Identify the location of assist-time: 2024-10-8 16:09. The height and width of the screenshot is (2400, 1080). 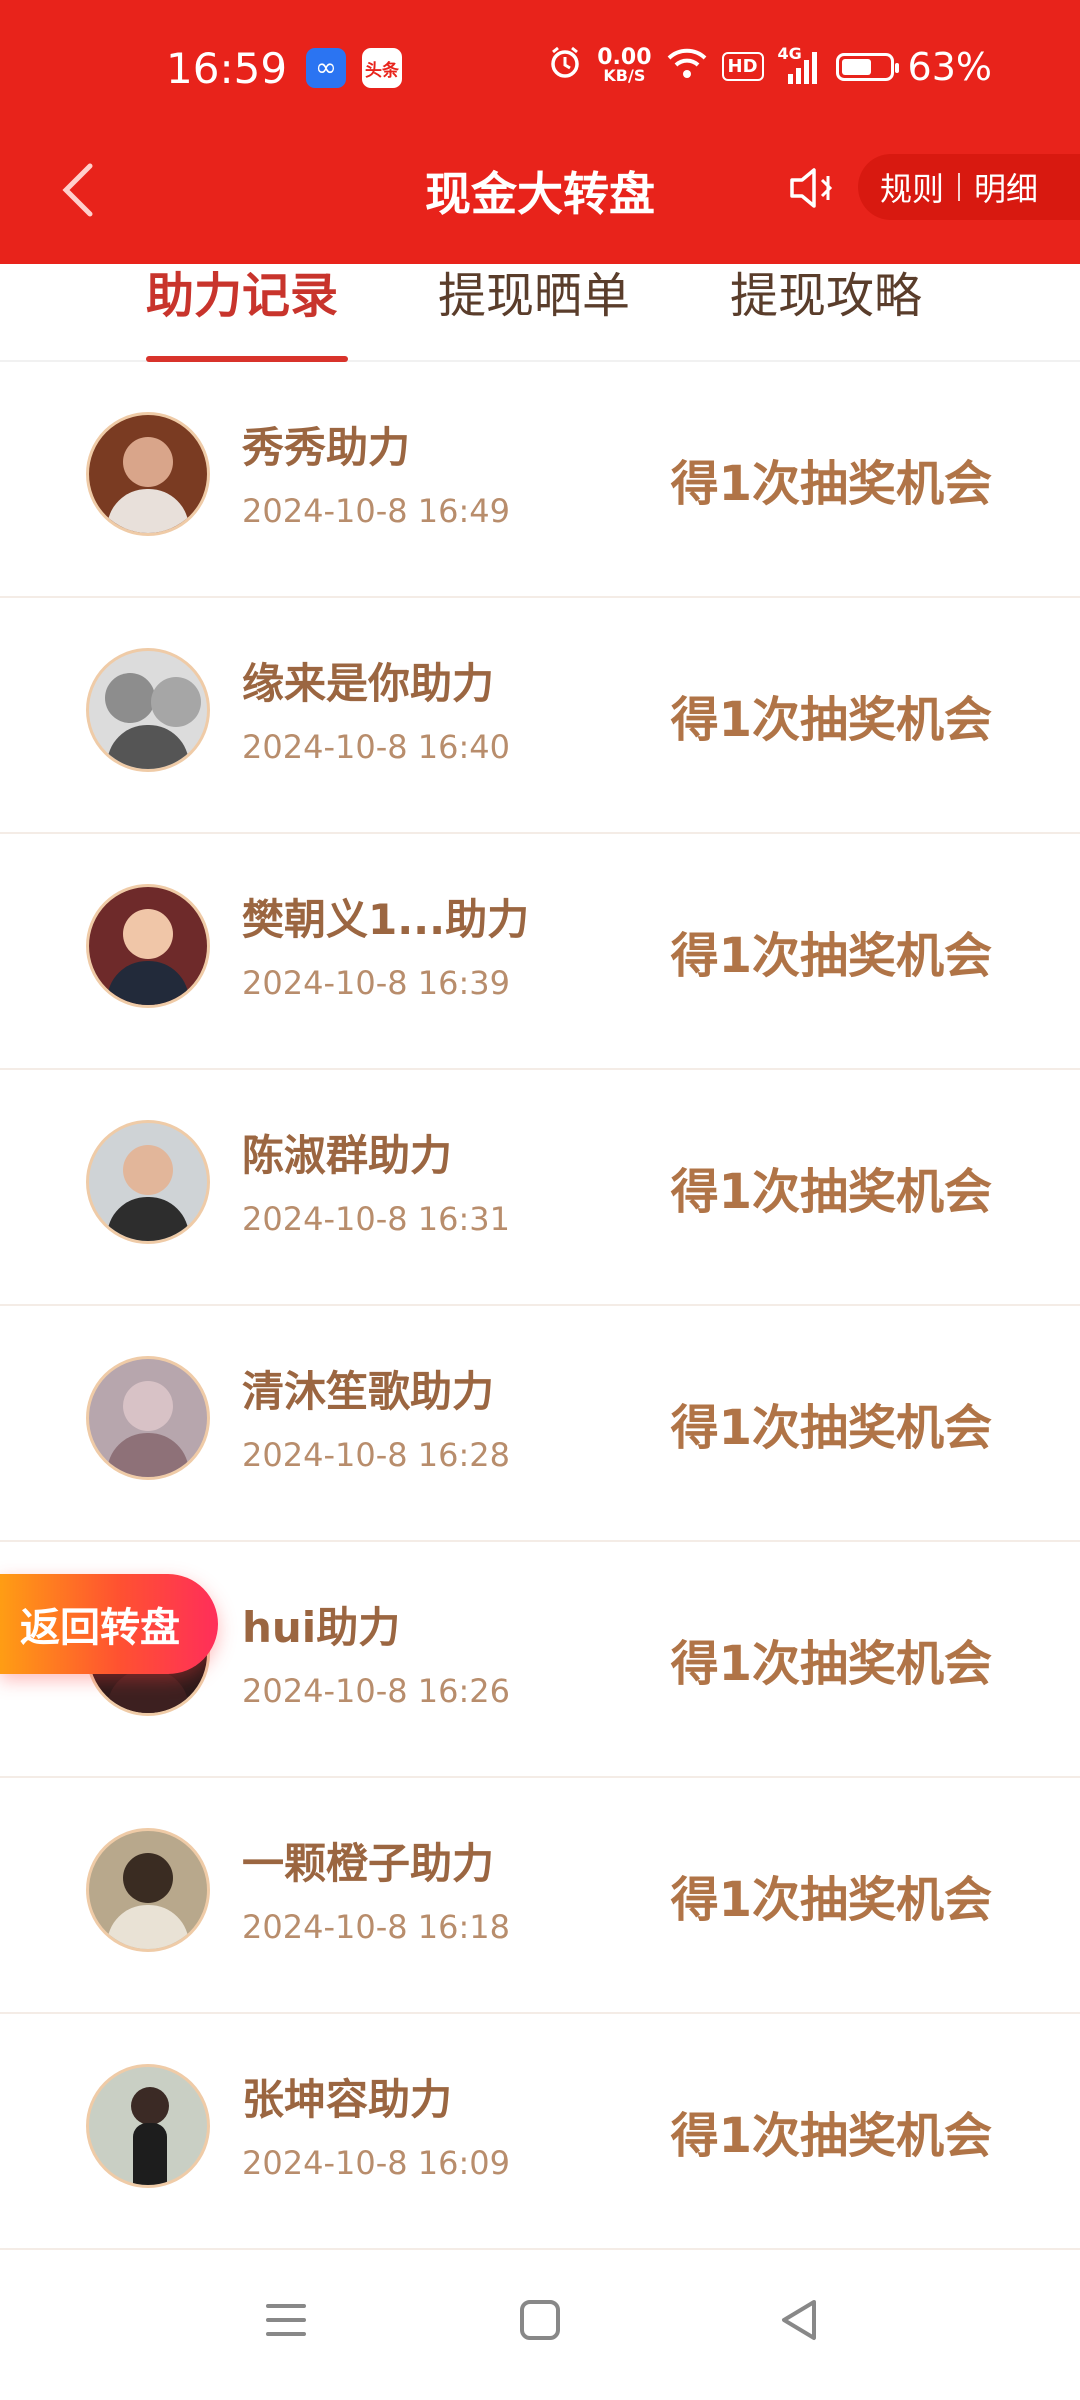
(376, 2163).